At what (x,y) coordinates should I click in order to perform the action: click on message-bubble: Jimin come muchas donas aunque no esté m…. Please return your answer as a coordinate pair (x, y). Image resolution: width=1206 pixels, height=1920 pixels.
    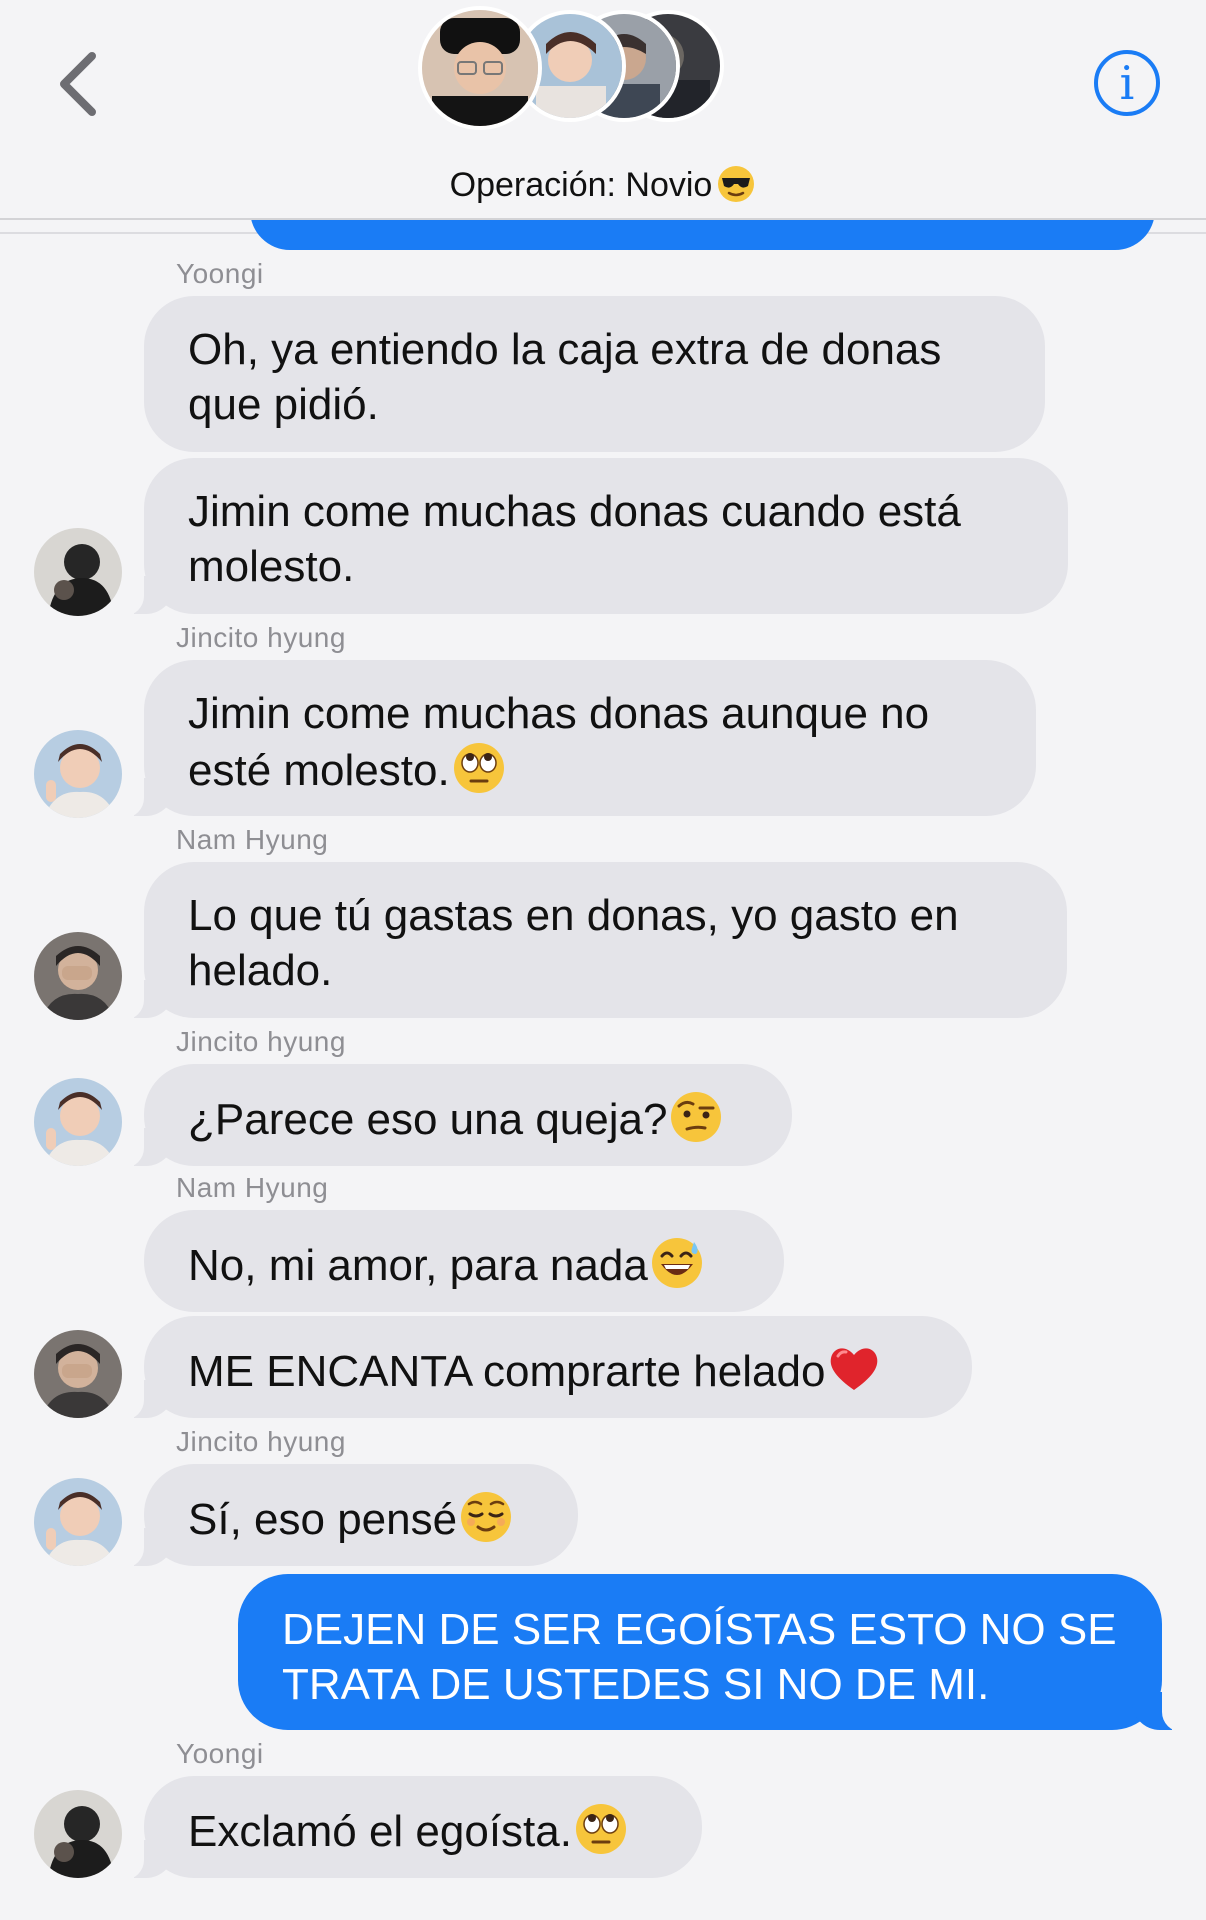
    Looking at the image, I should click on (579, 739).